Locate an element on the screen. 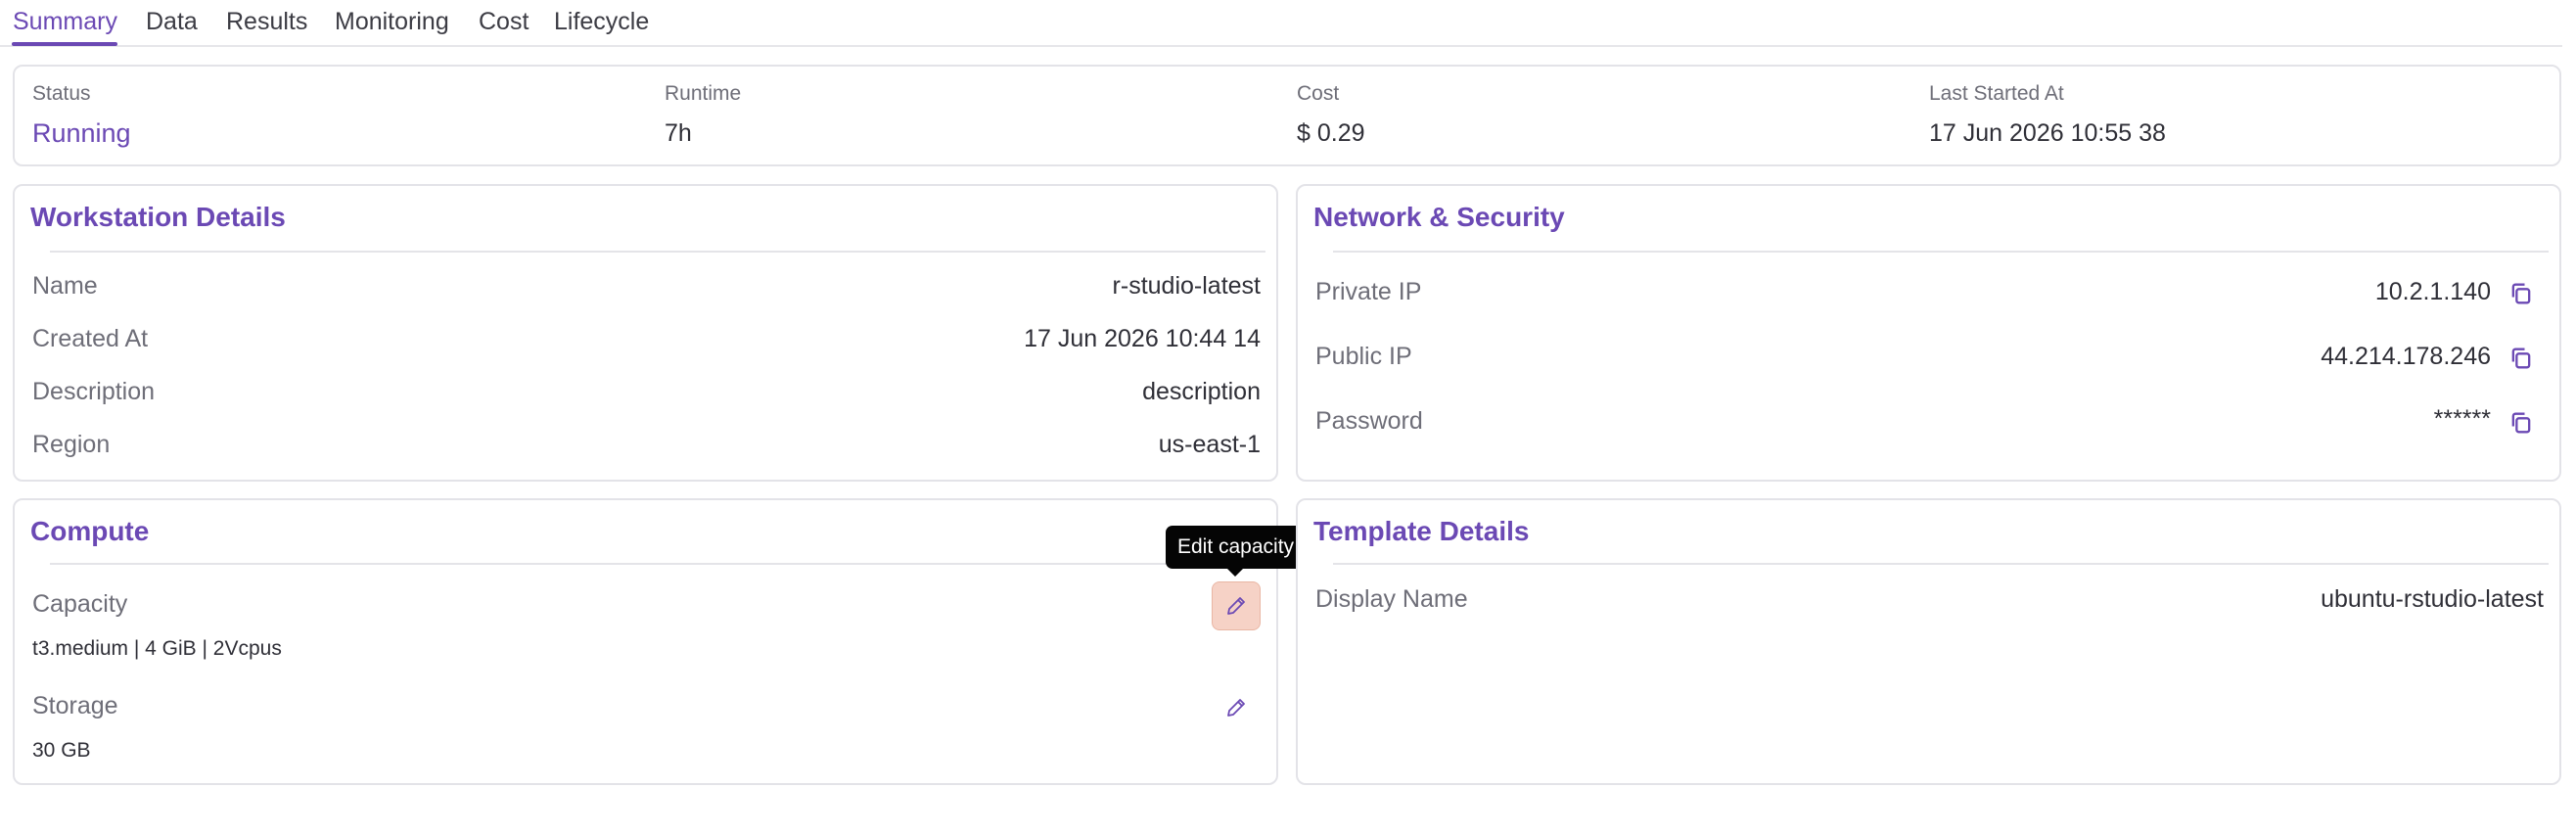 The height and width of the screenshot is (834, 2576). status-label: Status is located at coordinates (62, 93).